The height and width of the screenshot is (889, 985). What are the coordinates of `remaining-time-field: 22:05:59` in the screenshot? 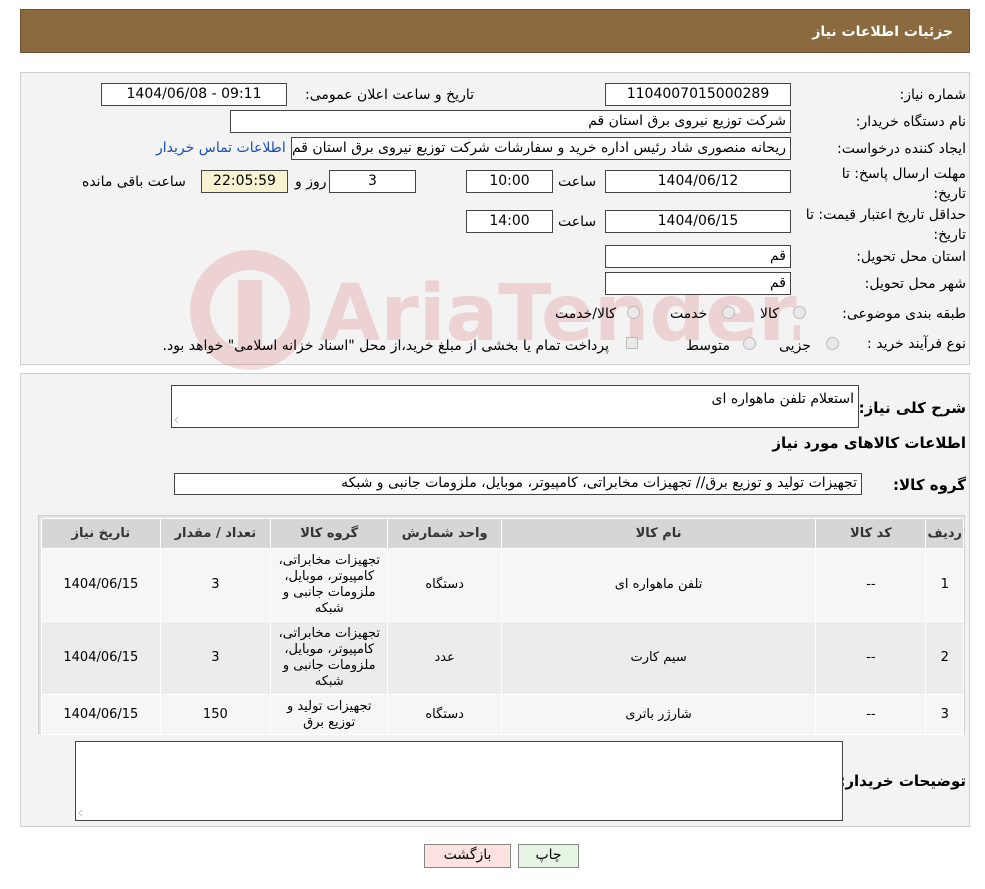 It's located at (244, 181).